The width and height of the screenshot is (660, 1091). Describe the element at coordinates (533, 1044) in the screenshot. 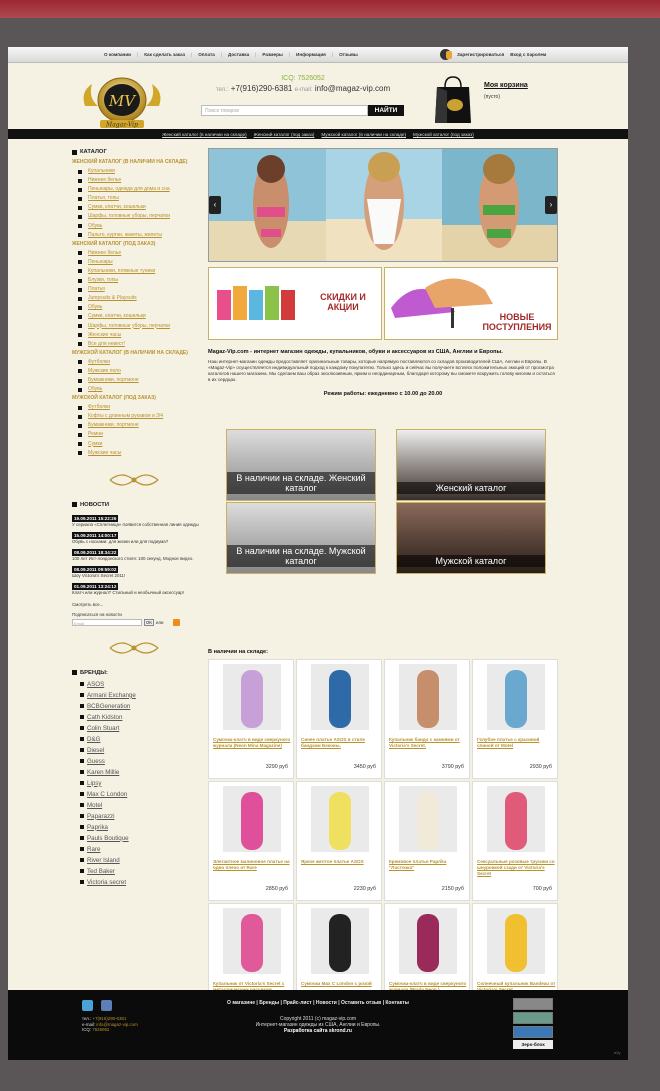

I see `zero-block-badge: Зеро-блок` at that location.